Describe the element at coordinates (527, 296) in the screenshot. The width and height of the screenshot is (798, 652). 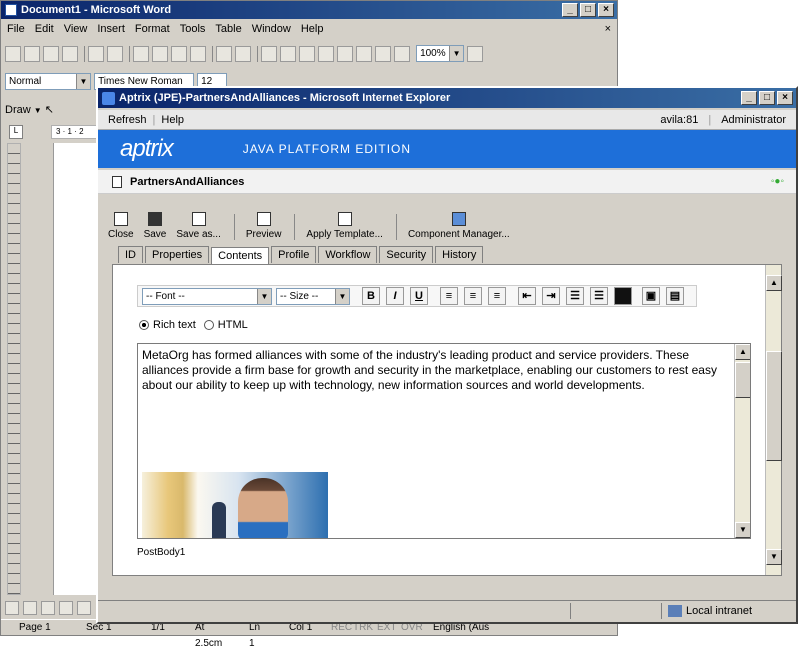
I see `outdent-icon: ⇤` at that location.